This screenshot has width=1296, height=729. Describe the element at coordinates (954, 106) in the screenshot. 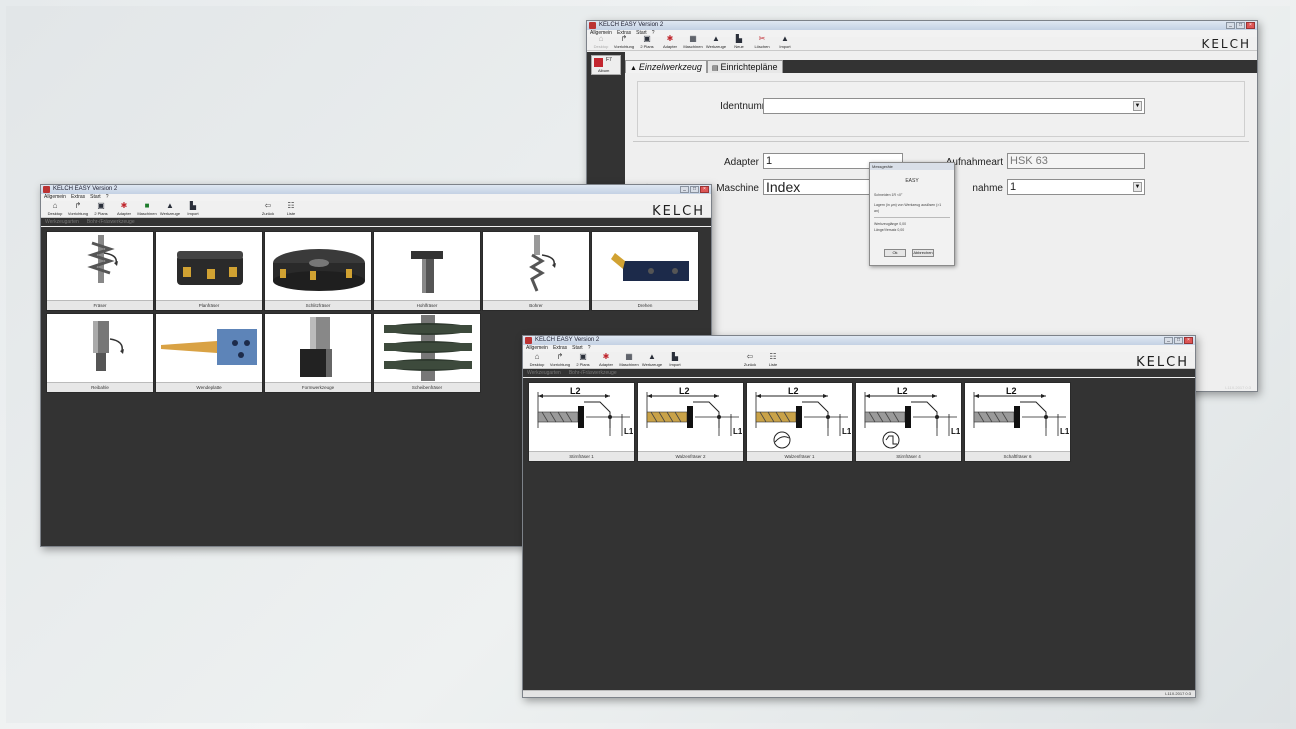

I see `identnummer-field: ▼` at that location.